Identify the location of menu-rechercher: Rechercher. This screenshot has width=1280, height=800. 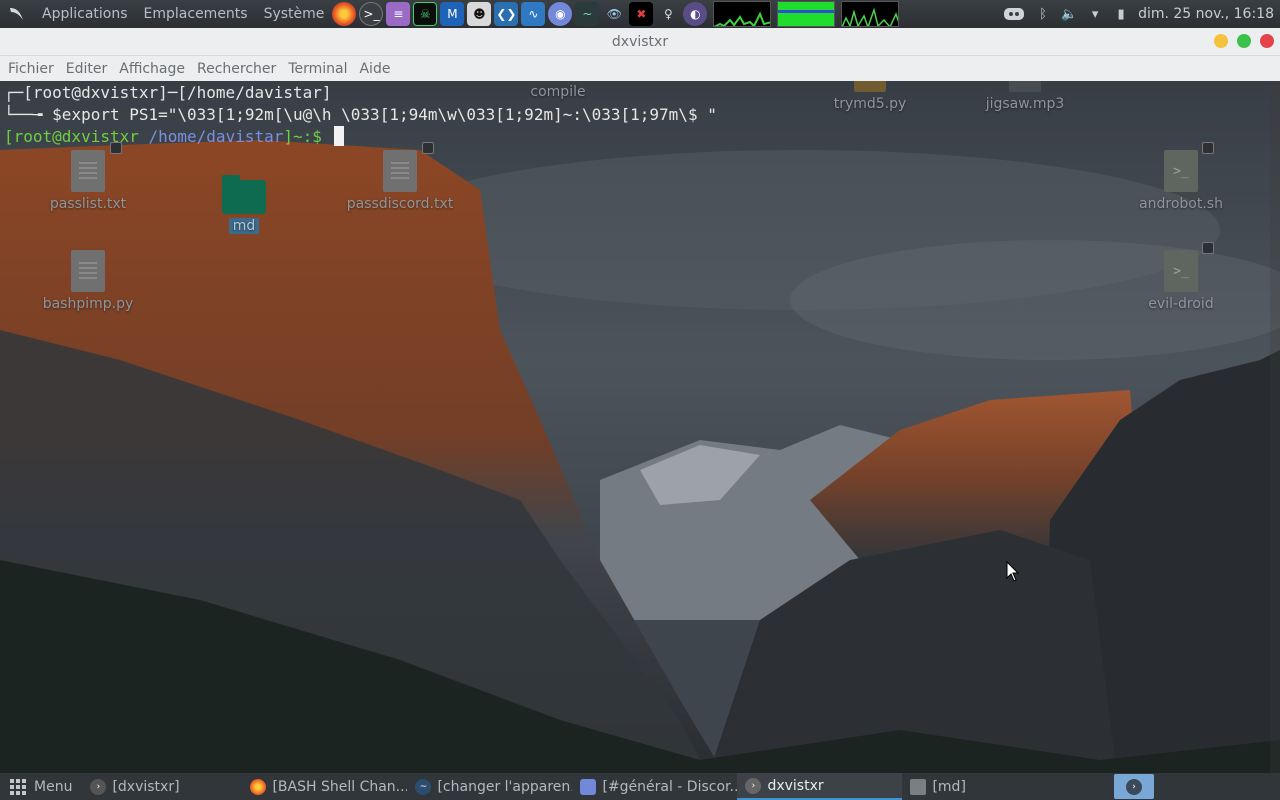
(236, 69).